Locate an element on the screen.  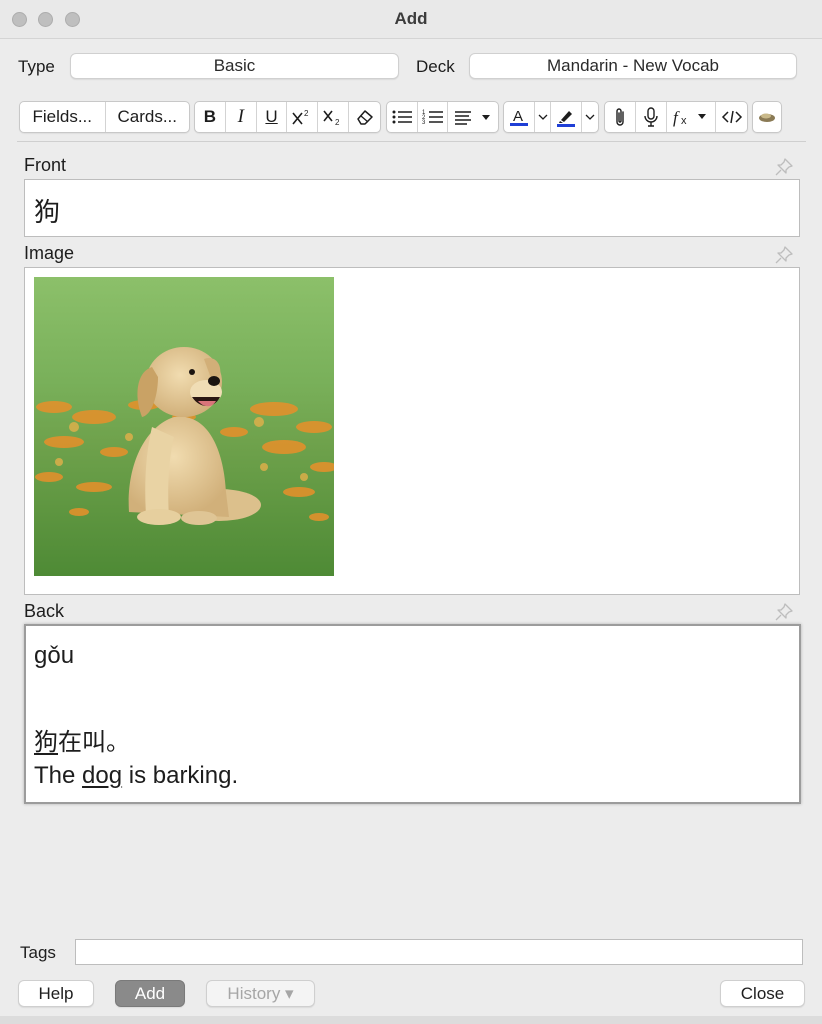
italic-button: I is located at coordinates (241, 117).